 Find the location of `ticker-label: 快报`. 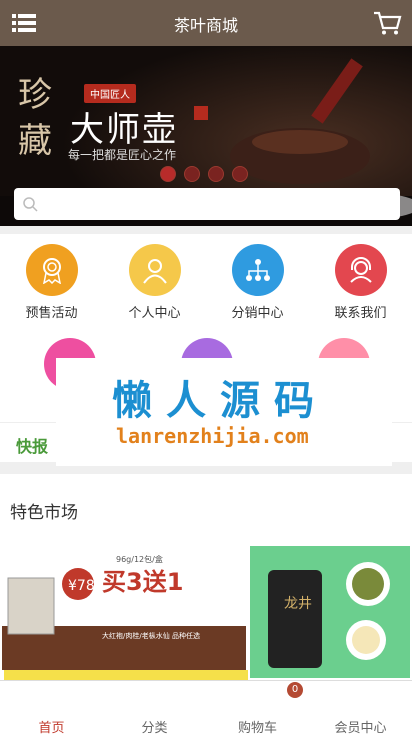

ticker-label: 快报 is located at coordinates (32, 446).